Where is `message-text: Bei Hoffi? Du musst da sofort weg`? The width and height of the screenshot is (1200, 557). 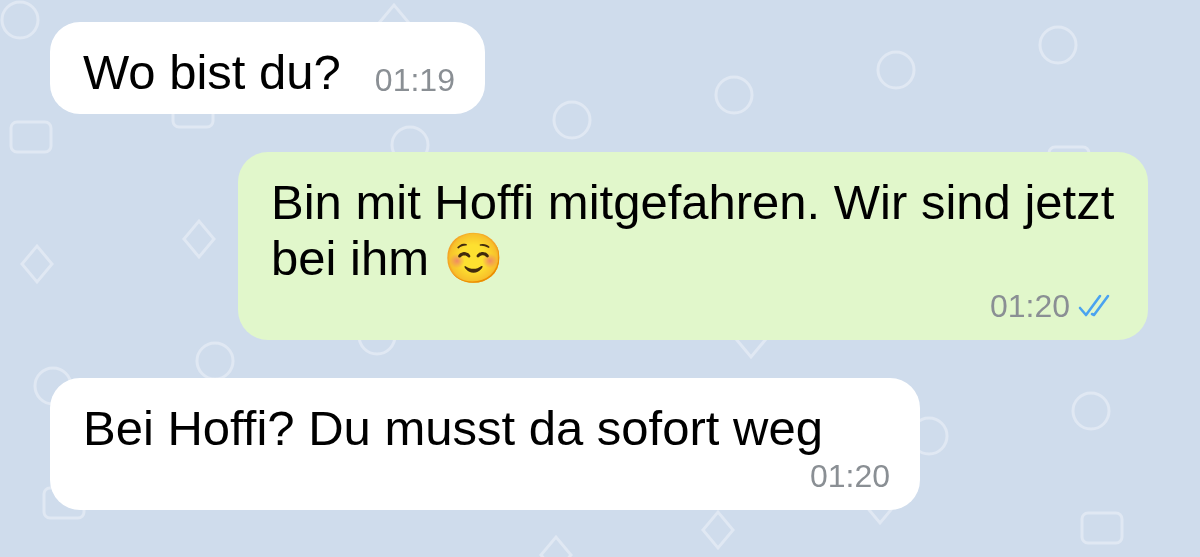
message-text: Bei Hoffi? Du musst da sofort weg is located at coordinates (453, 428).